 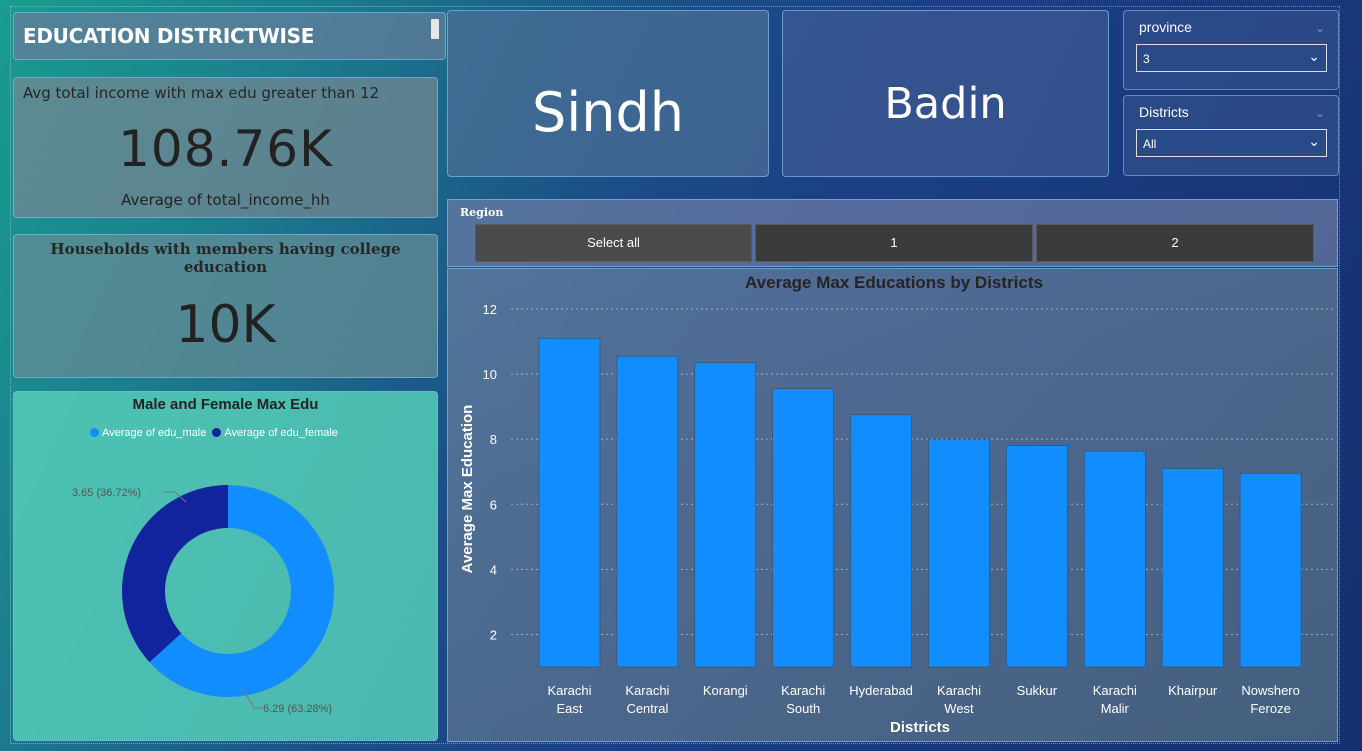 I want to click on x-tick-label: Khairpur, so click(x=1193, y=690).